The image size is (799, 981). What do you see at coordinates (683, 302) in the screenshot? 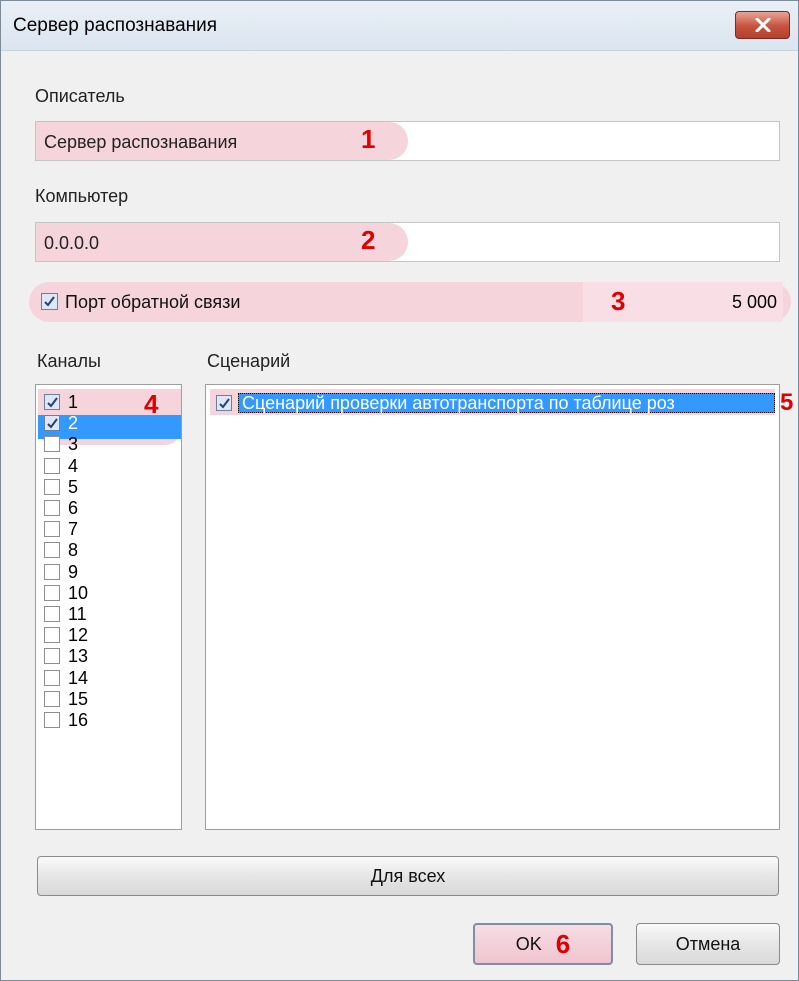
I see `feedback-port-input: 3 5 000` at bounding box center [683, 302].